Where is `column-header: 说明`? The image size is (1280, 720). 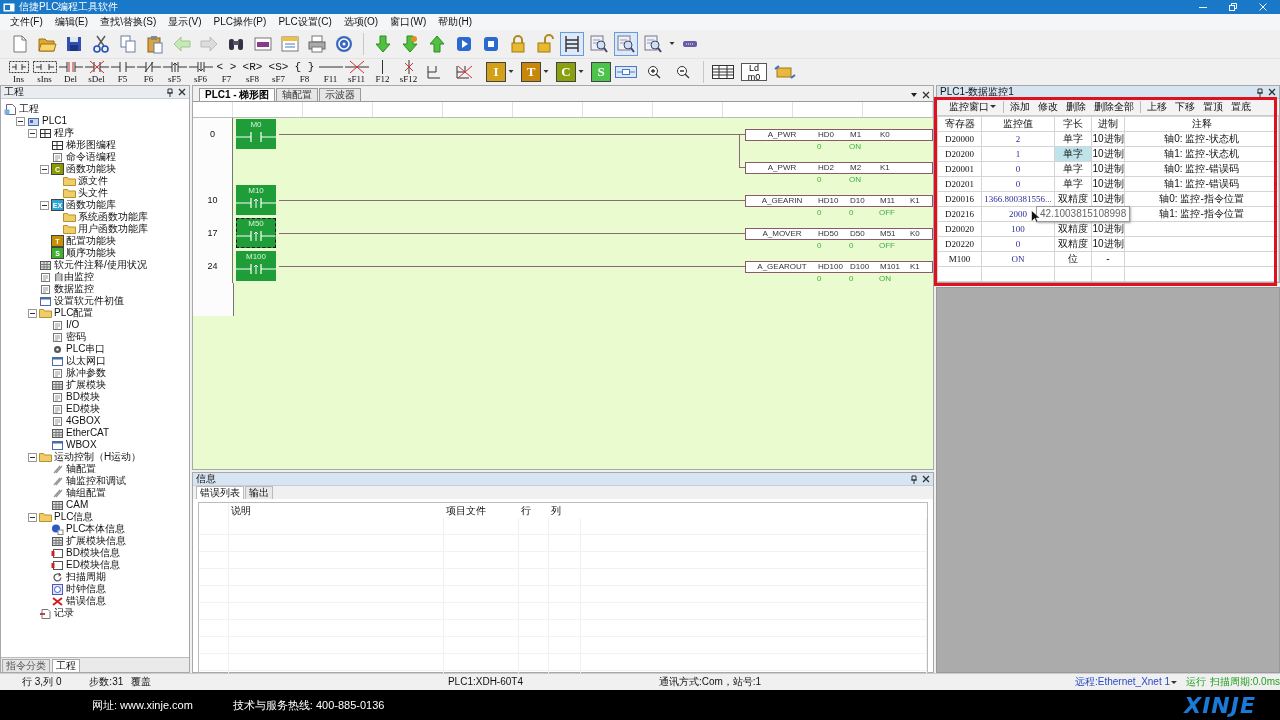 column-header: 说明 is located at coordinates (241, 511).